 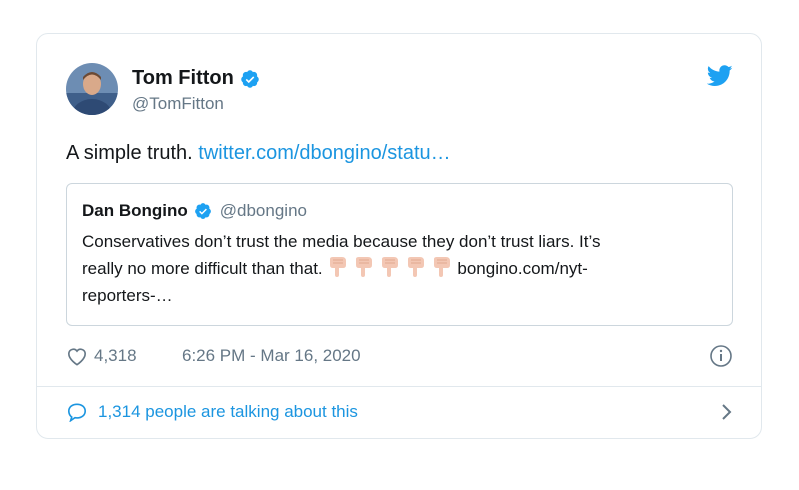 What do you see at coordinates (132, 153) in the screenshot?
I see `tweet-body: A simple truth.` at bounding box center [132, 153].